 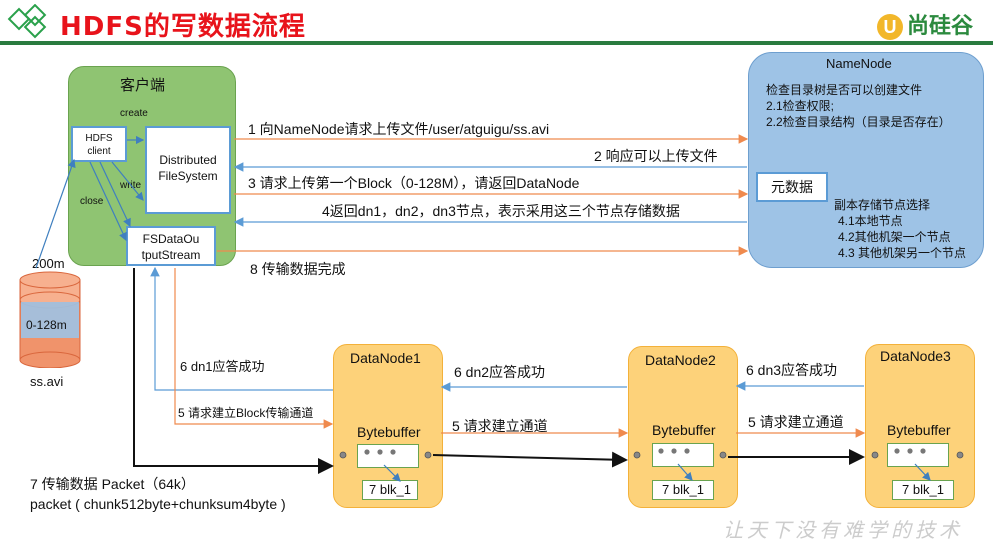 I want to click on watermark: 让天下没有难学的技术, so click(x=843, y=531).